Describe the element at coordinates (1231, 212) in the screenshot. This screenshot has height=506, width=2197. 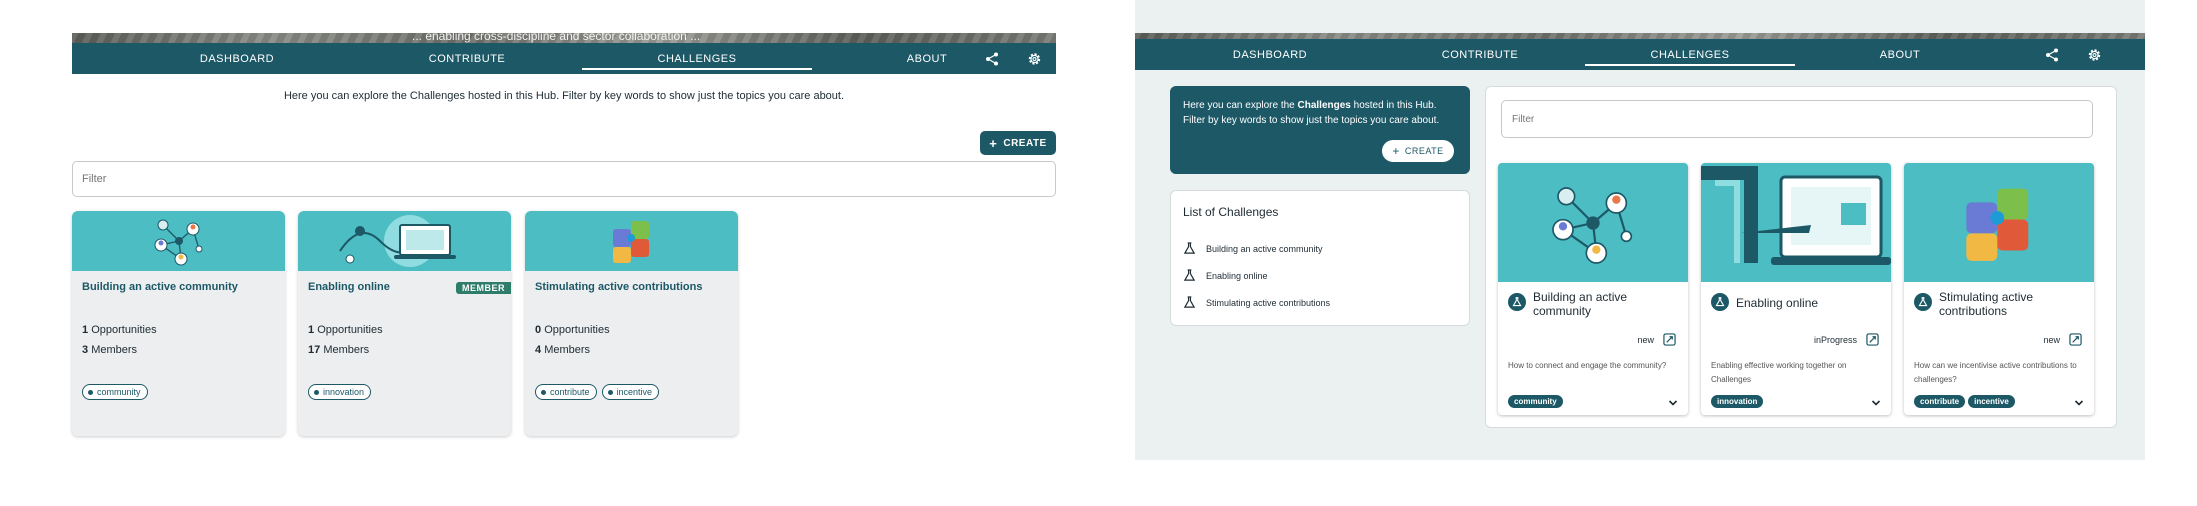
I see `list-title: List of Challenges` at that location.